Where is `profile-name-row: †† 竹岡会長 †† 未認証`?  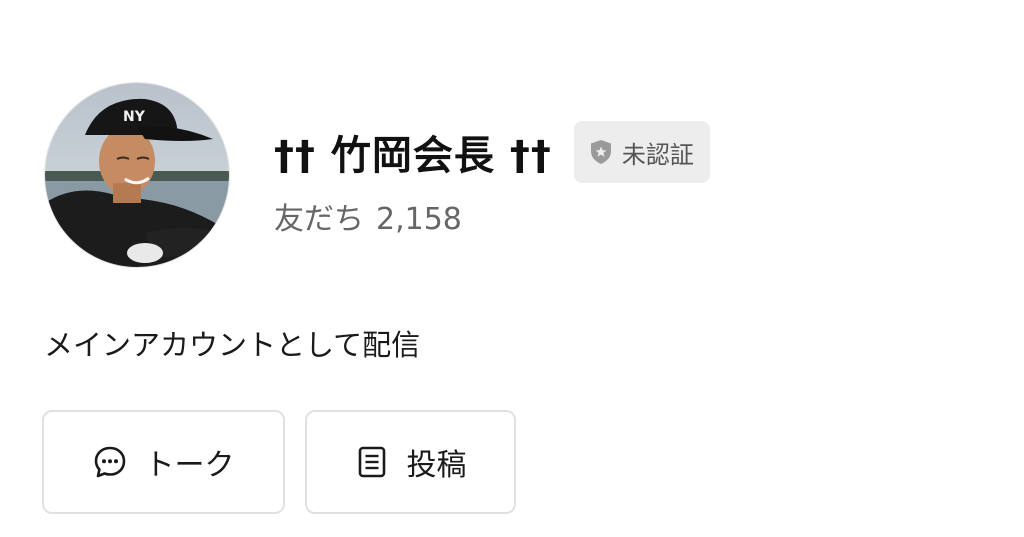
profile-name-row: †† 竹岡会長 †† 未認証 is located at coordinates (492, 152).